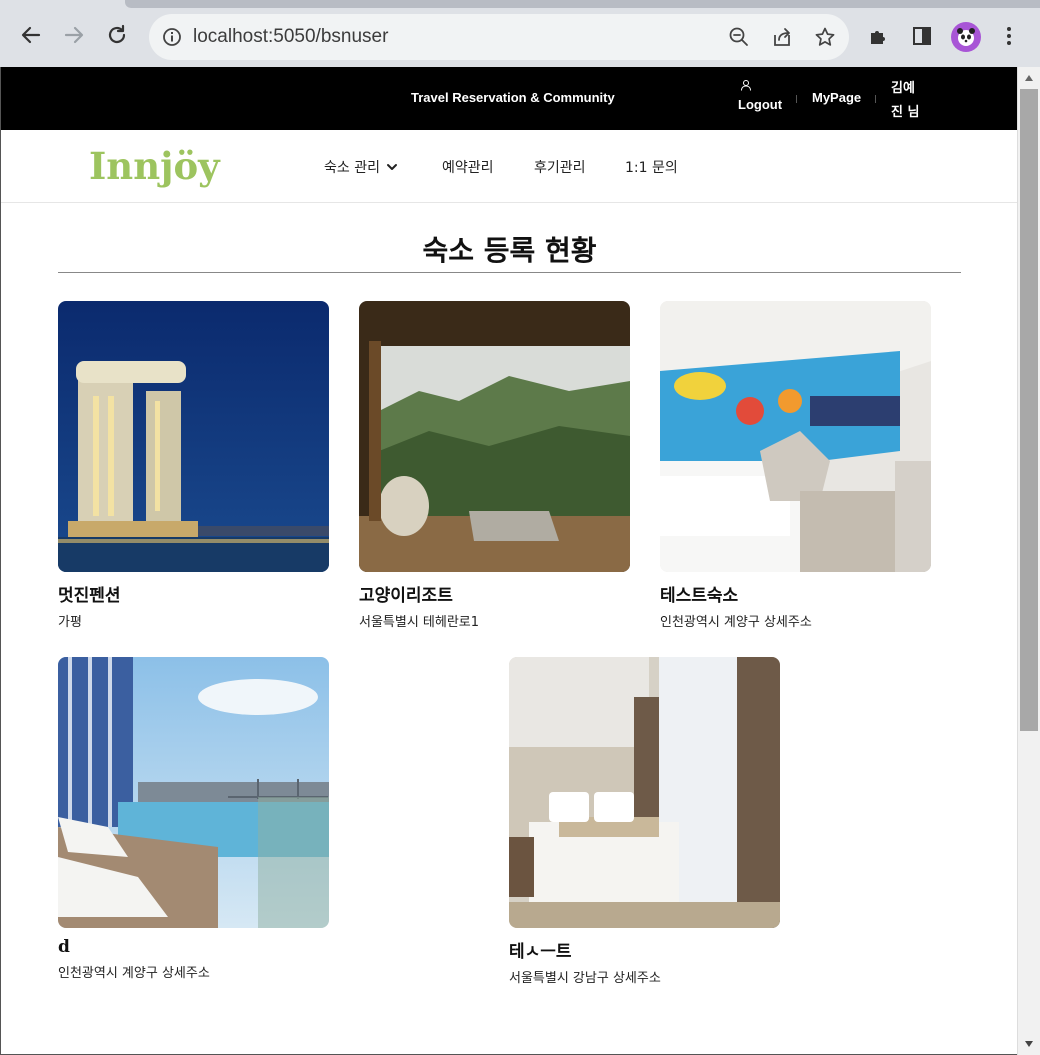 The height and width of the screenshot is (1055, 1040). I want to click on profile-avatar, so click(966, 37).